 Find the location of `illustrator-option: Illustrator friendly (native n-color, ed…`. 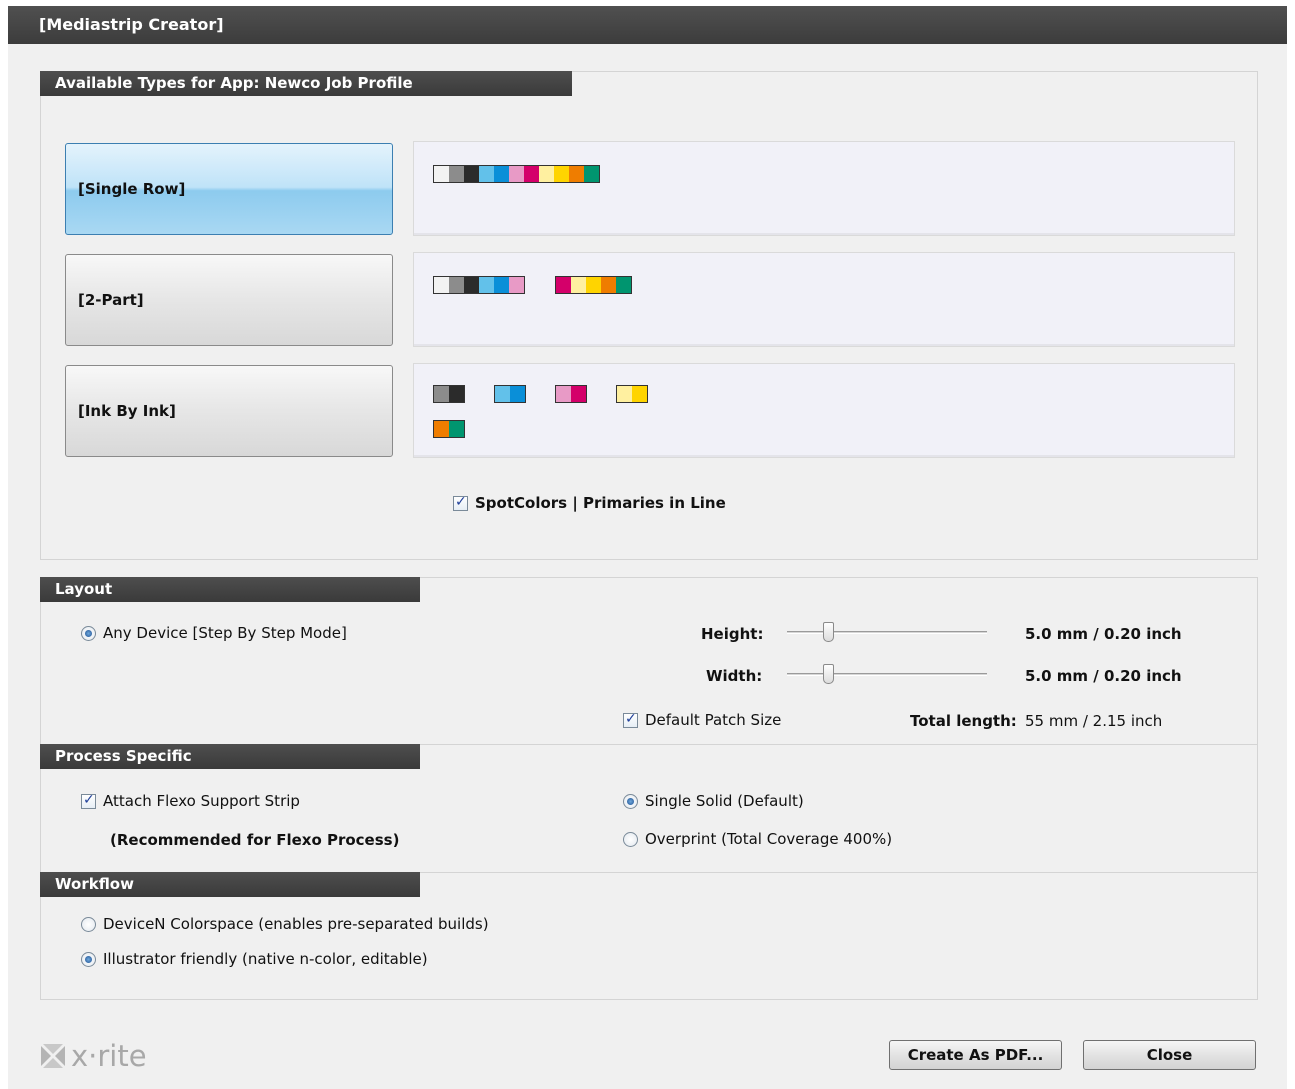

illustrator-option: Illustrator friendly (native n-color, ed… is located at coordinates (254, 959).